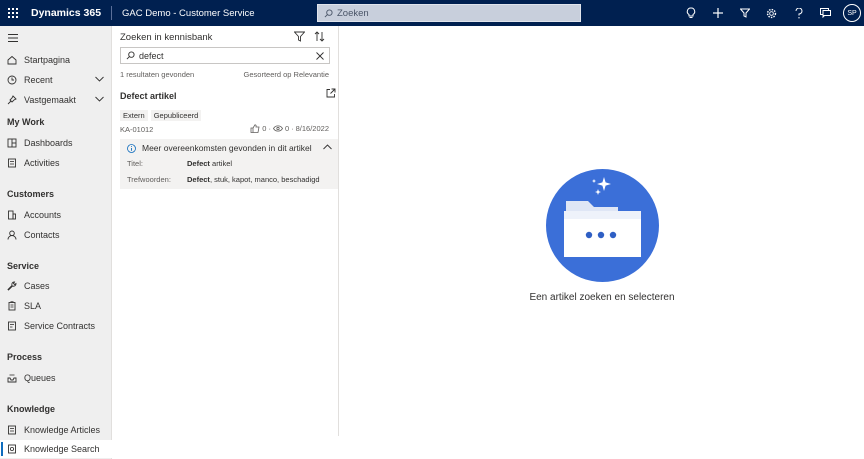  Describe the element at coordinates (449, 13) in the screenshot. I see `global-search-input: Zoeken` at that location.